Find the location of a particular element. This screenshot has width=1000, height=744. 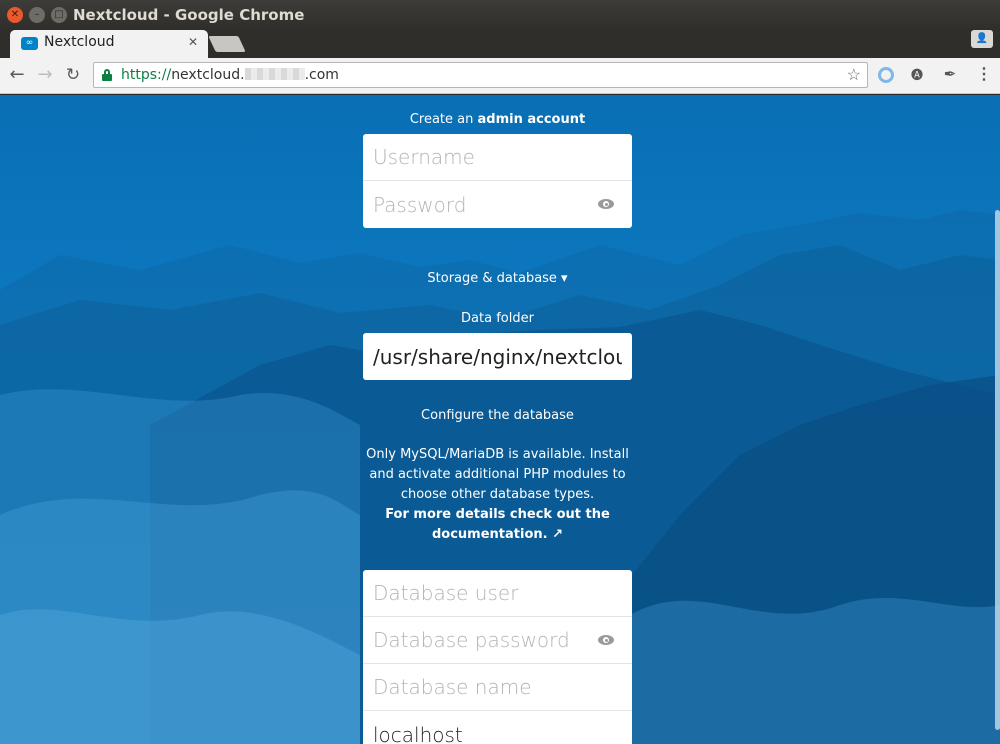

window-maximize-button: □ is located at coordinates (59, 15).